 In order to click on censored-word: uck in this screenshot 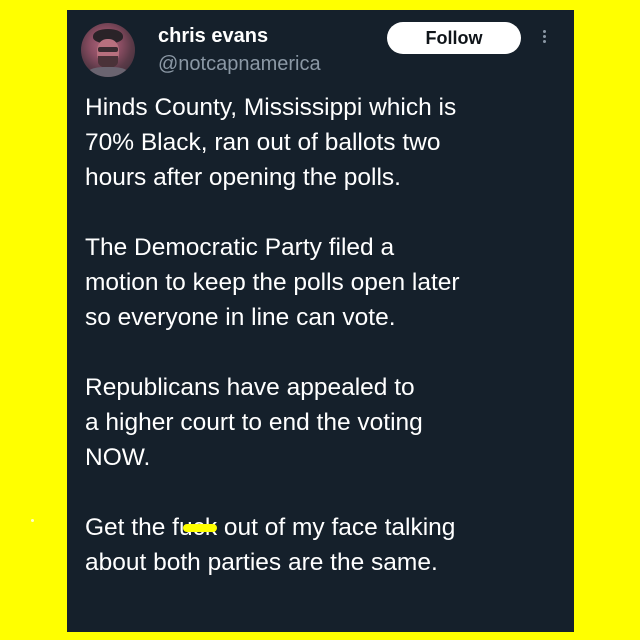, I will do `click(198, 527)`.